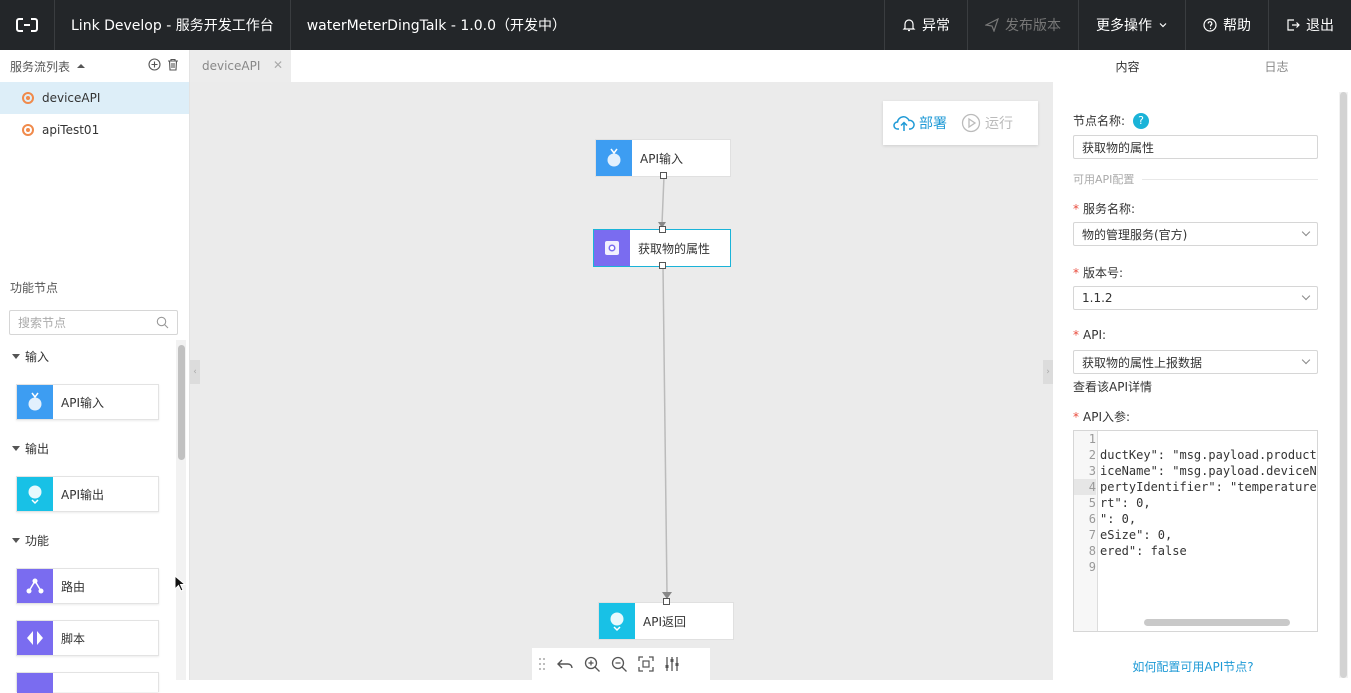 This screenshot has width=1351, height=693. I want to click on divider, so click(1230, 179).